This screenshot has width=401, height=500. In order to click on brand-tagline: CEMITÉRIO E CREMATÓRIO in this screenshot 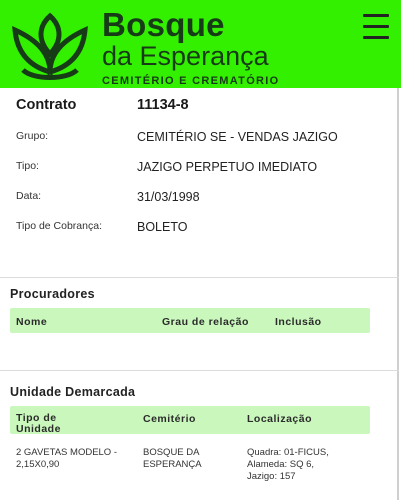, I will do `click(191, 81)`.